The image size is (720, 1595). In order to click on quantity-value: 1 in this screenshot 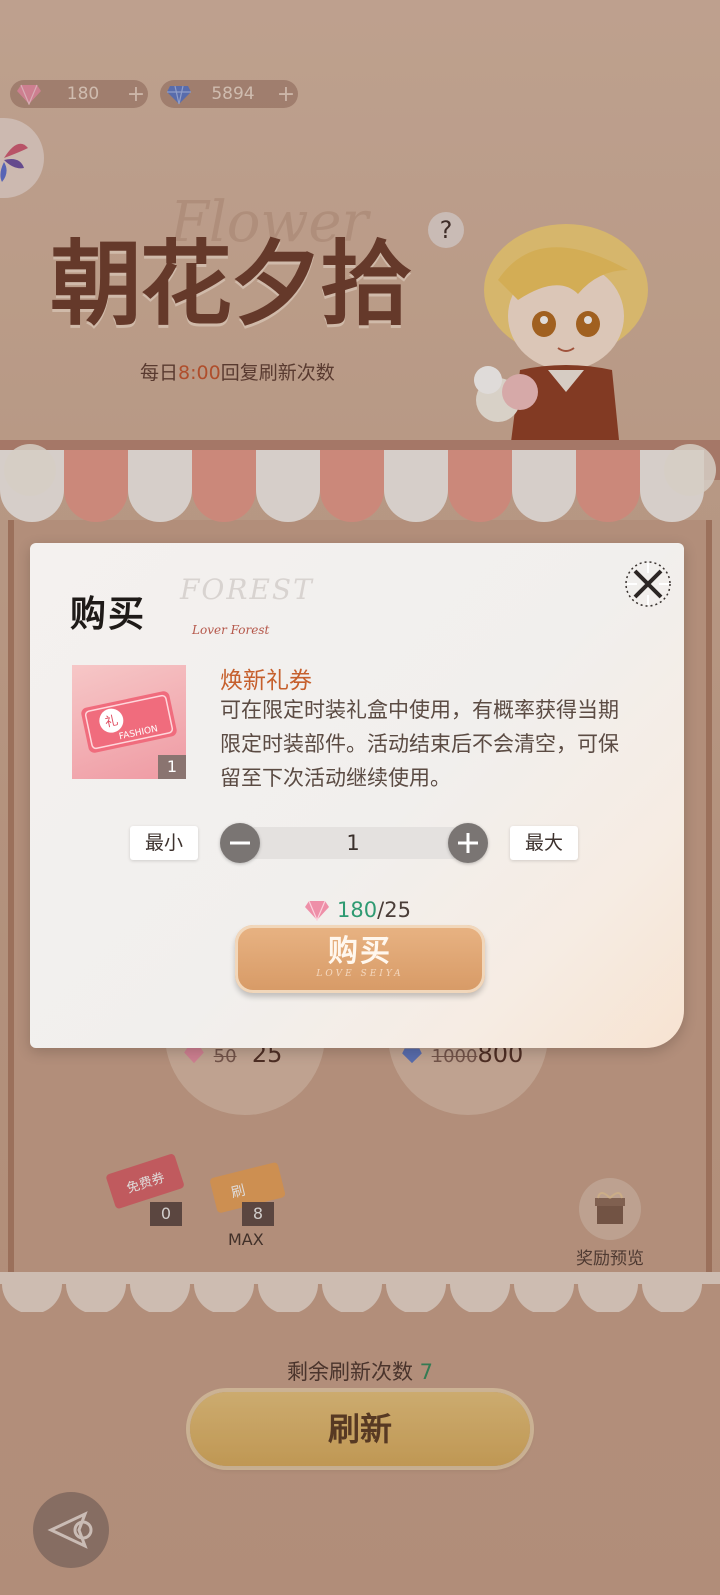, I will do `click(353, 843)`.